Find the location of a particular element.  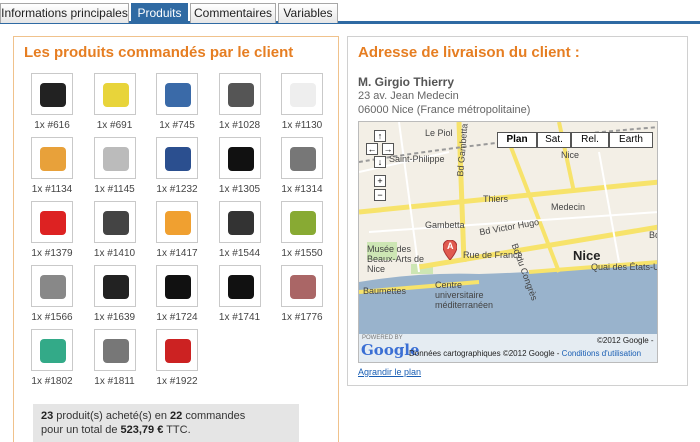

product-label: 1x #1305 is located at coordinates (239, 189).